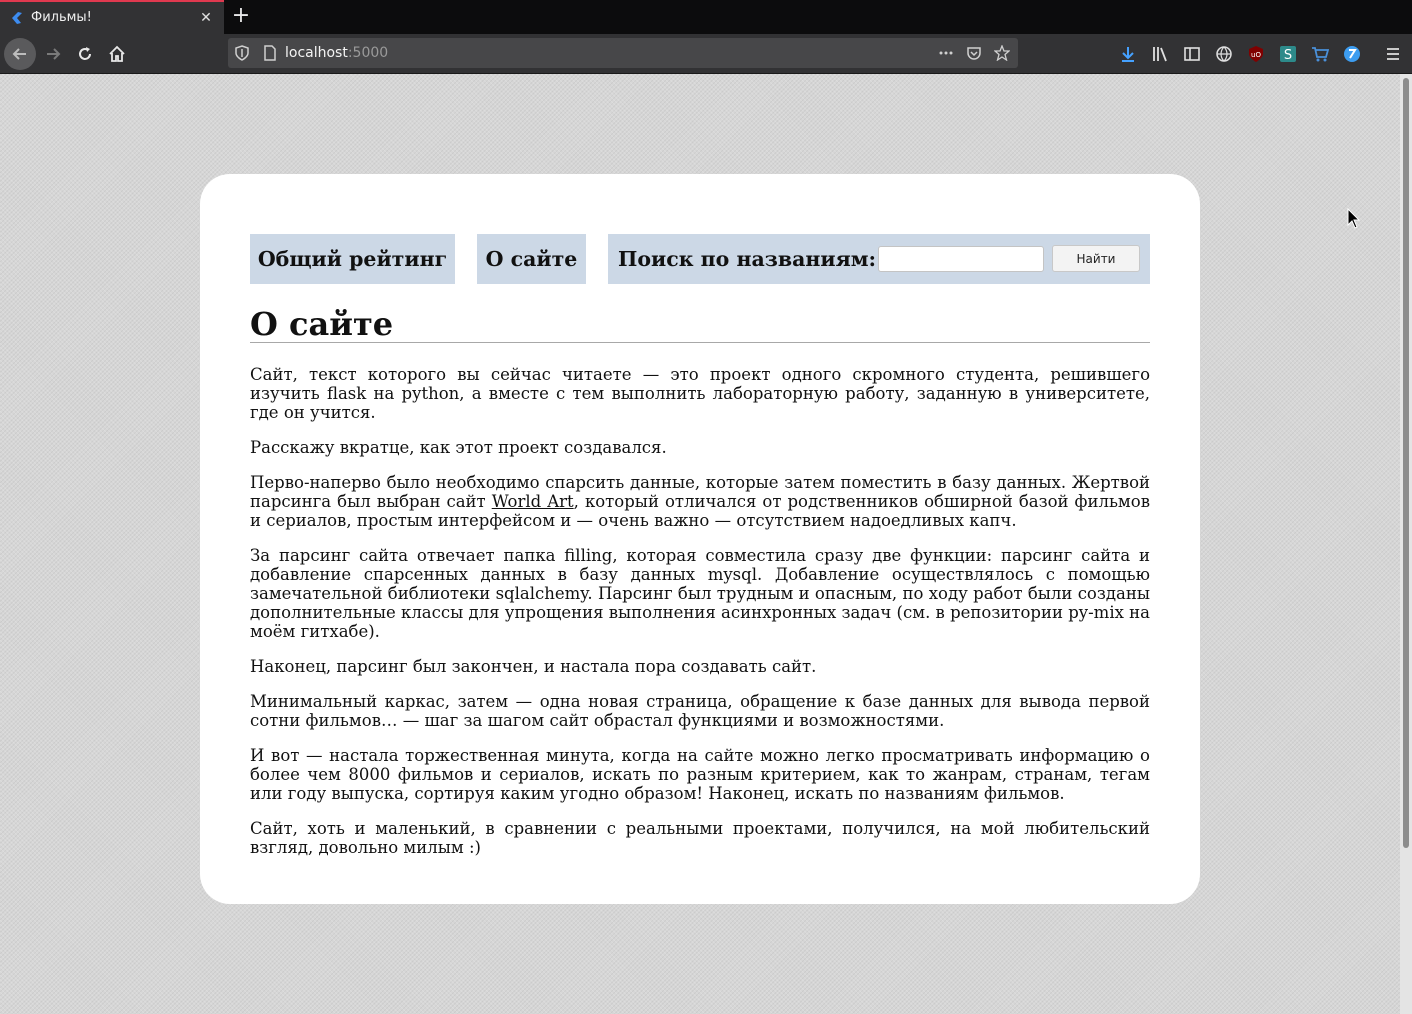 This screenshot has height=1014, width=1412. What do you see at coordinates (1224, 54) in the screenshot?
I see `globe-icon` at bounding box center [1224, 54].